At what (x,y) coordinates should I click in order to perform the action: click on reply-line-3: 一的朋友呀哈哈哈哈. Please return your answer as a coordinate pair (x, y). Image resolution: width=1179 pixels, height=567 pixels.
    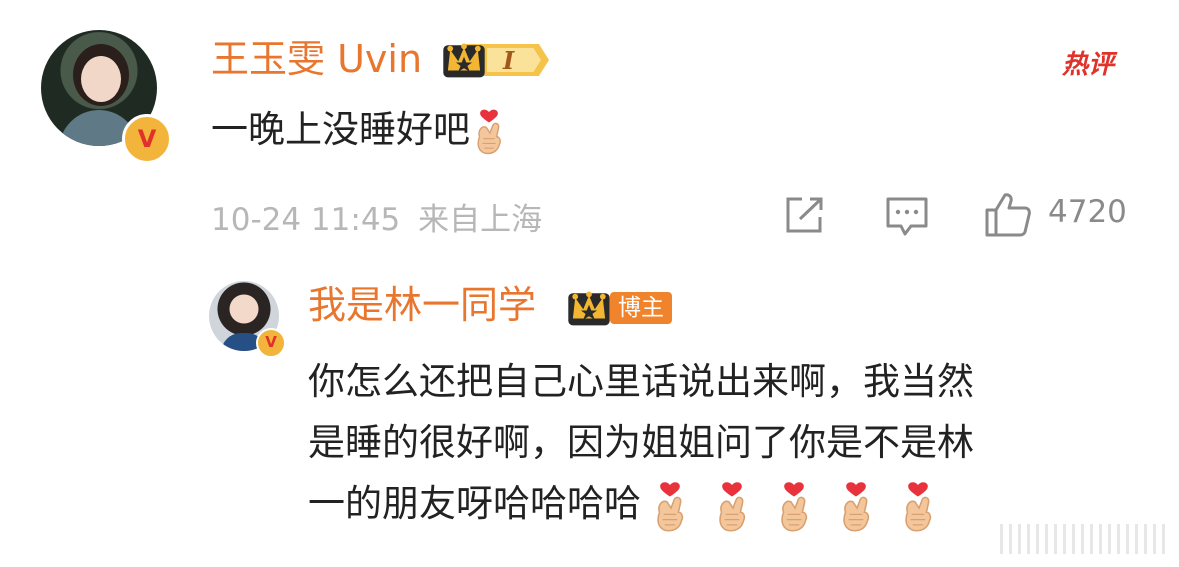
    Looking at the image, I should click on (623, 505).